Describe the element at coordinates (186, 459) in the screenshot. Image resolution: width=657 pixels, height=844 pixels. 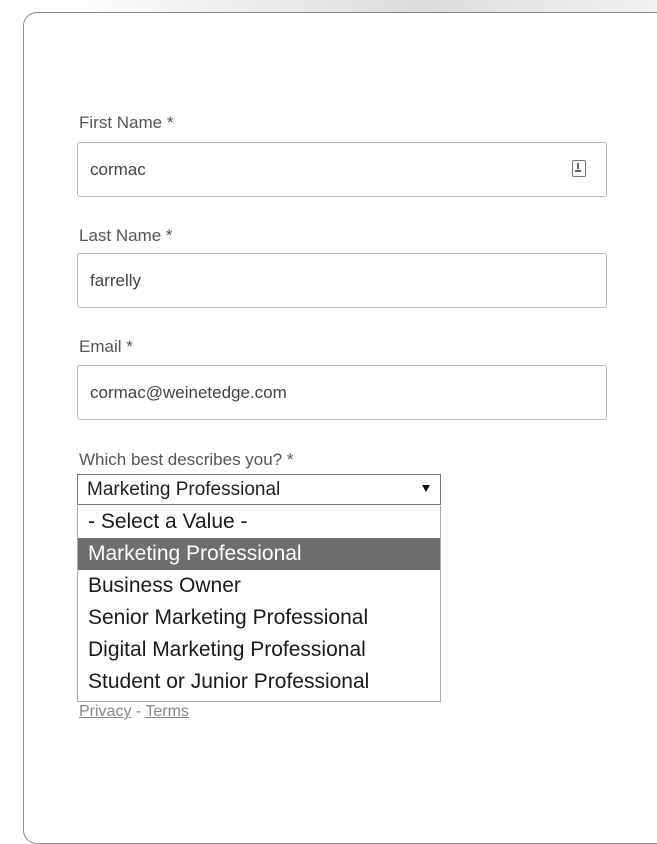
I see `role-label: Which best describes you? *` at that location.